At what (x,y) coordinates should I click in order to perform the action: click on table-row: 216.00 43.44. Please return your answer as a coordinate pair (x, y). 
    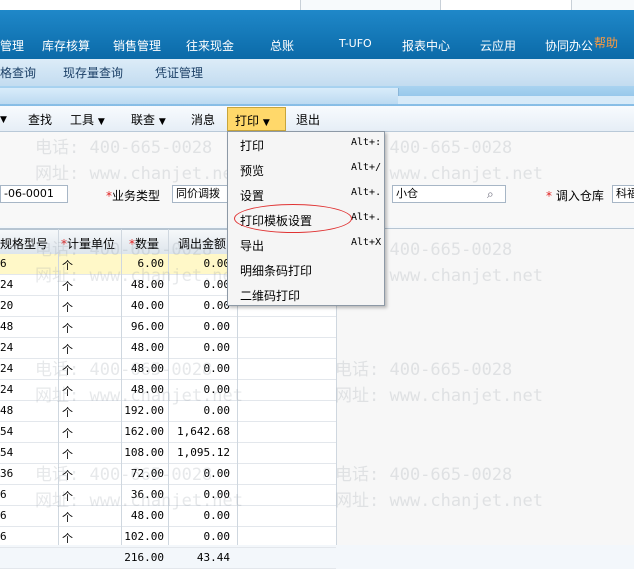
    Looking at the image, I should click on (168, 558).